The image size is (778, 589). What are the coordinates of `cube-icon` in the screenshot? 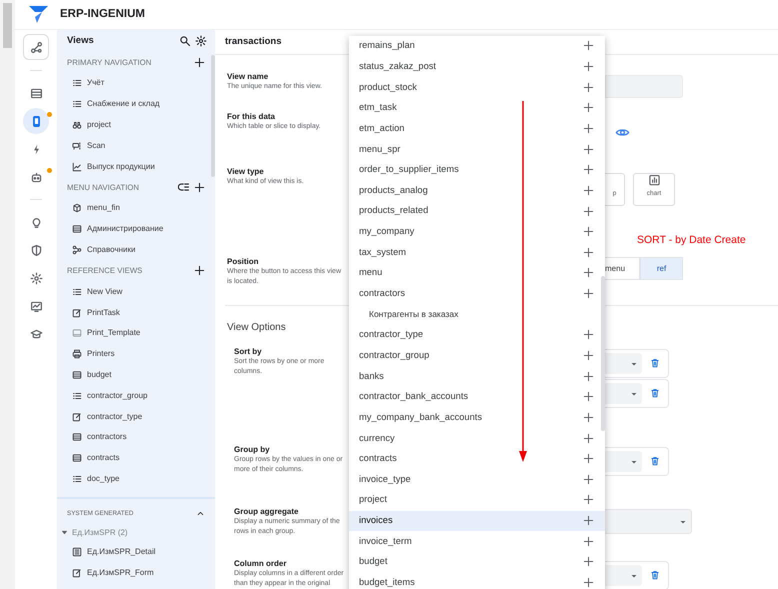 It's located at (77, 208).